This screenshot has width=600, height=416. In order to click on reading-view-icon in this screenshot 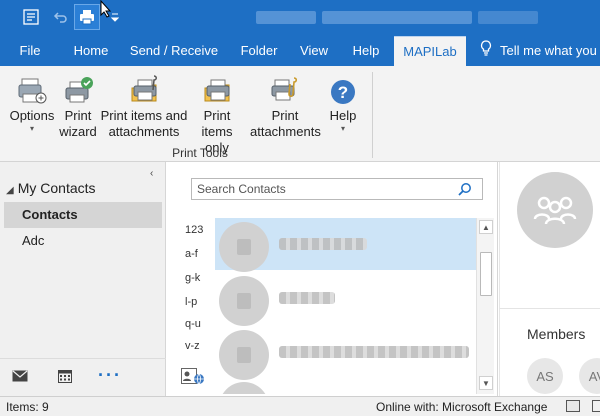, I will do `click(596, 406)`.